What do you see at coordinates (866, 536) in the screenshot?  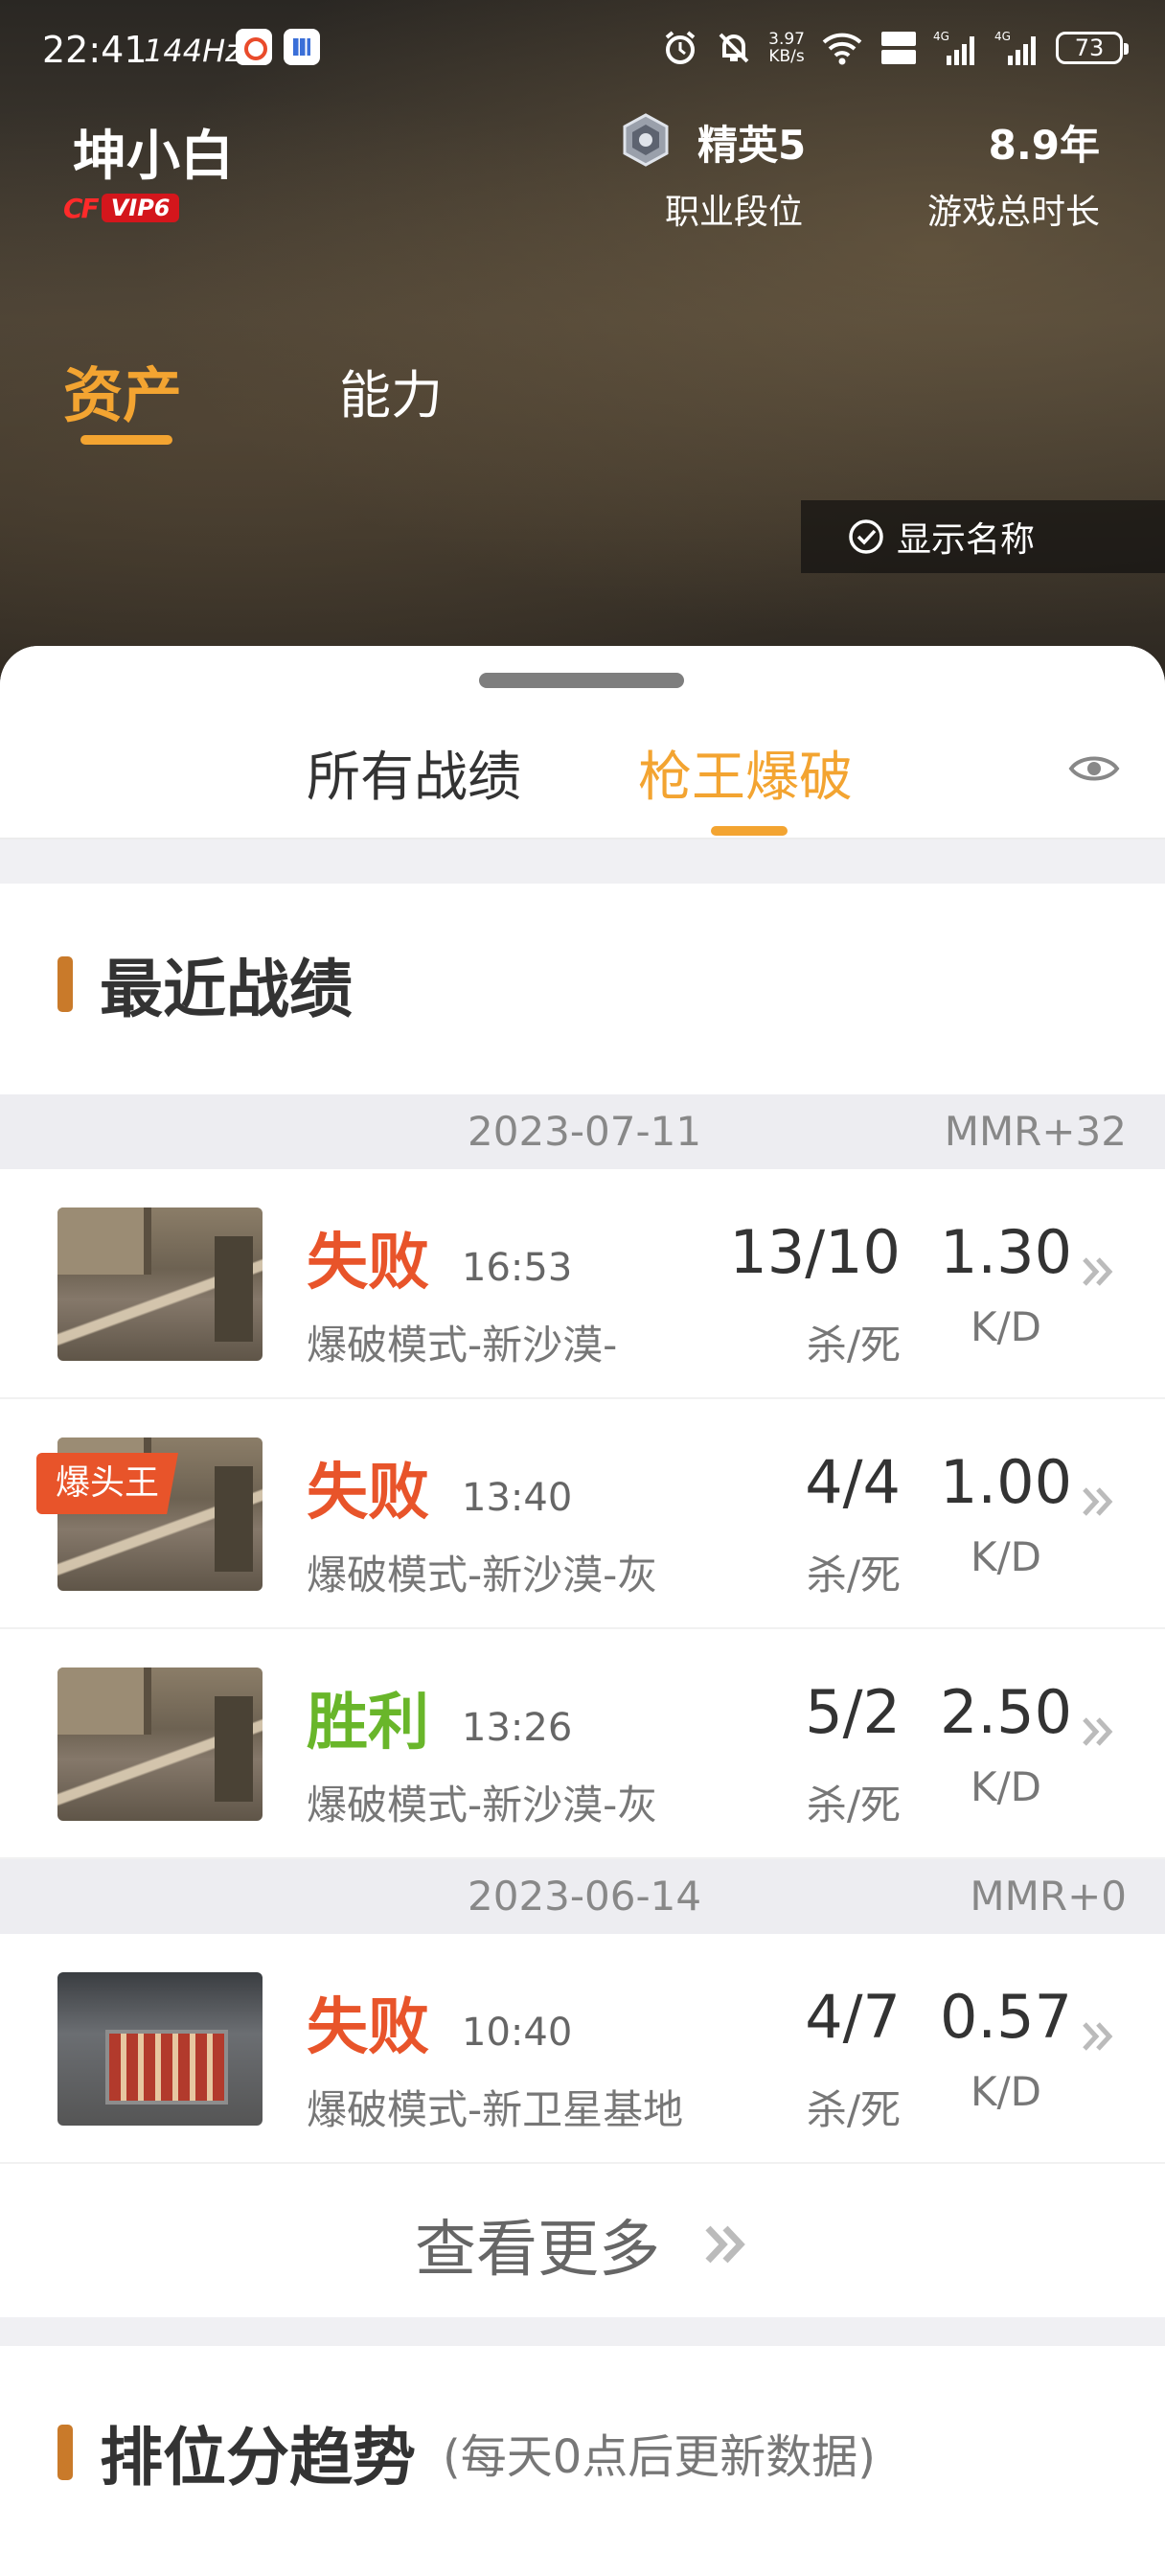 I see `check-circle-icon` at bounding box center [866, 536].